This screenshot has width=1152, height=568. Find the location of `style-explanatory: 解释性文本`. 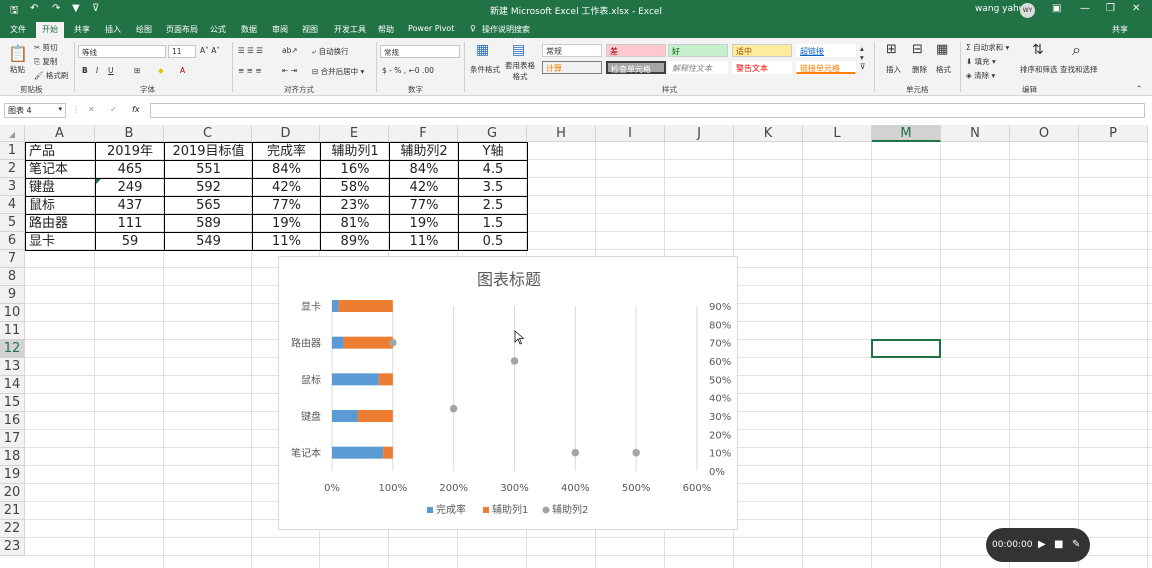

style-explanatory: 解释性文本 is located at coordinates (698, 67).